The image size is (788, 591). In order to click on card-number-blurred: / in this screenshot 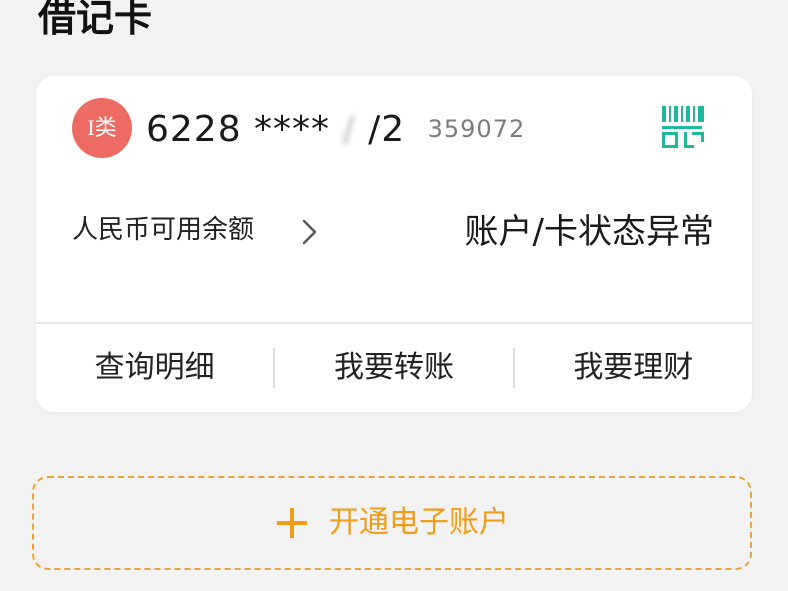, I will do `click(349, 129)`.